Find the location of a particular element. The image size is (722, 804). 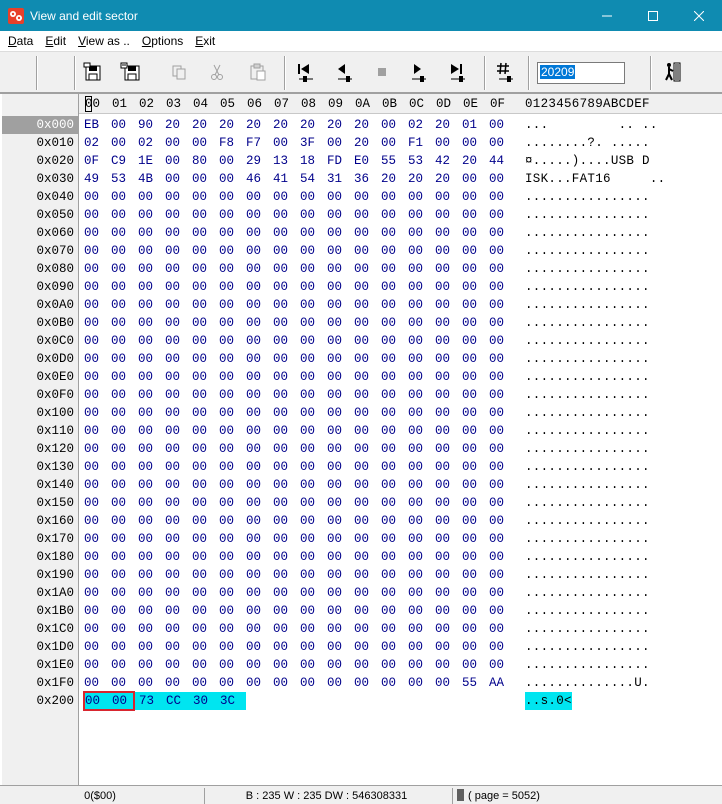

row-address: 0x0B0 is located at coordinates (40, 323).